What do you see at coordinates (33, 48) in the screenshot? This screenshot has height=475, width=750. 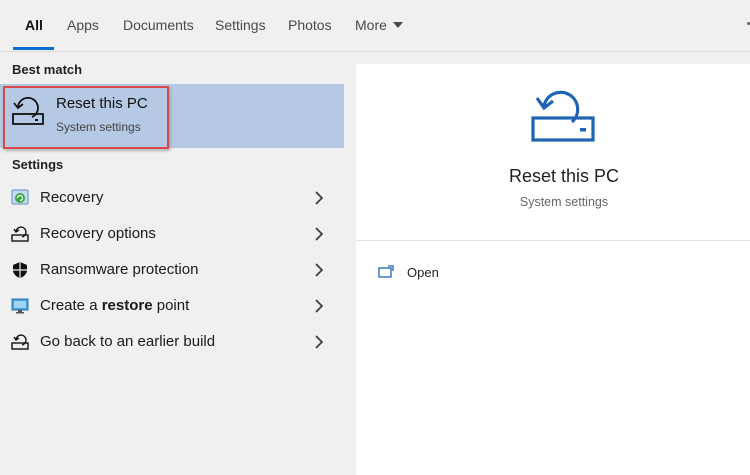 I see `active-tab-indicator` at bounding box center [33, 48].